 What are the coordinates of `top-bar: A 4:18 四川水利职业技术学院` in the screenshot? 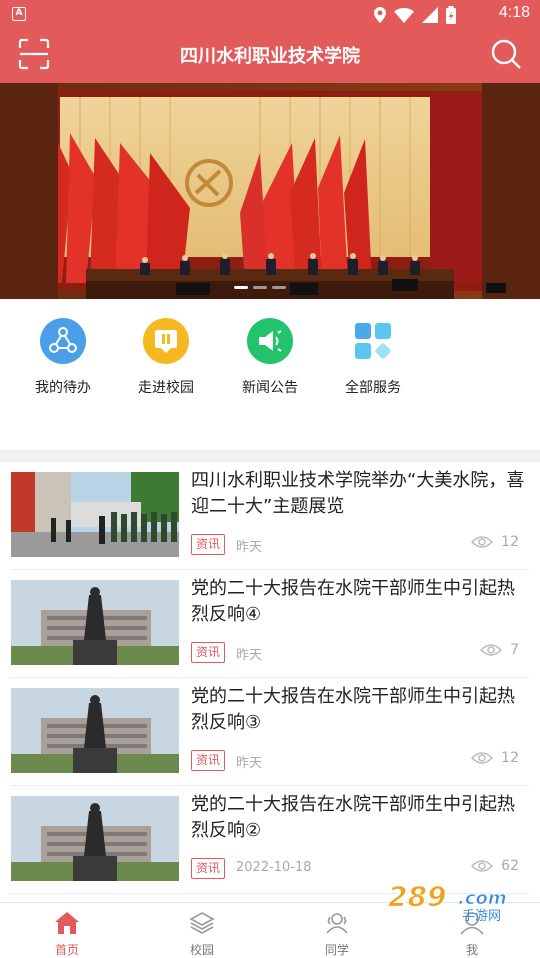 It's located at (270, 41).